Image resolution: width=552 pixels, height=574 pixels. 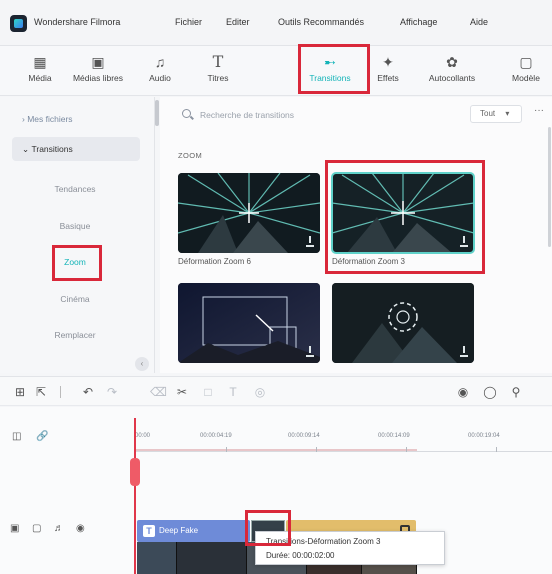 I want to click on clip-title: Deep Fake, so click(x=179, y=530).